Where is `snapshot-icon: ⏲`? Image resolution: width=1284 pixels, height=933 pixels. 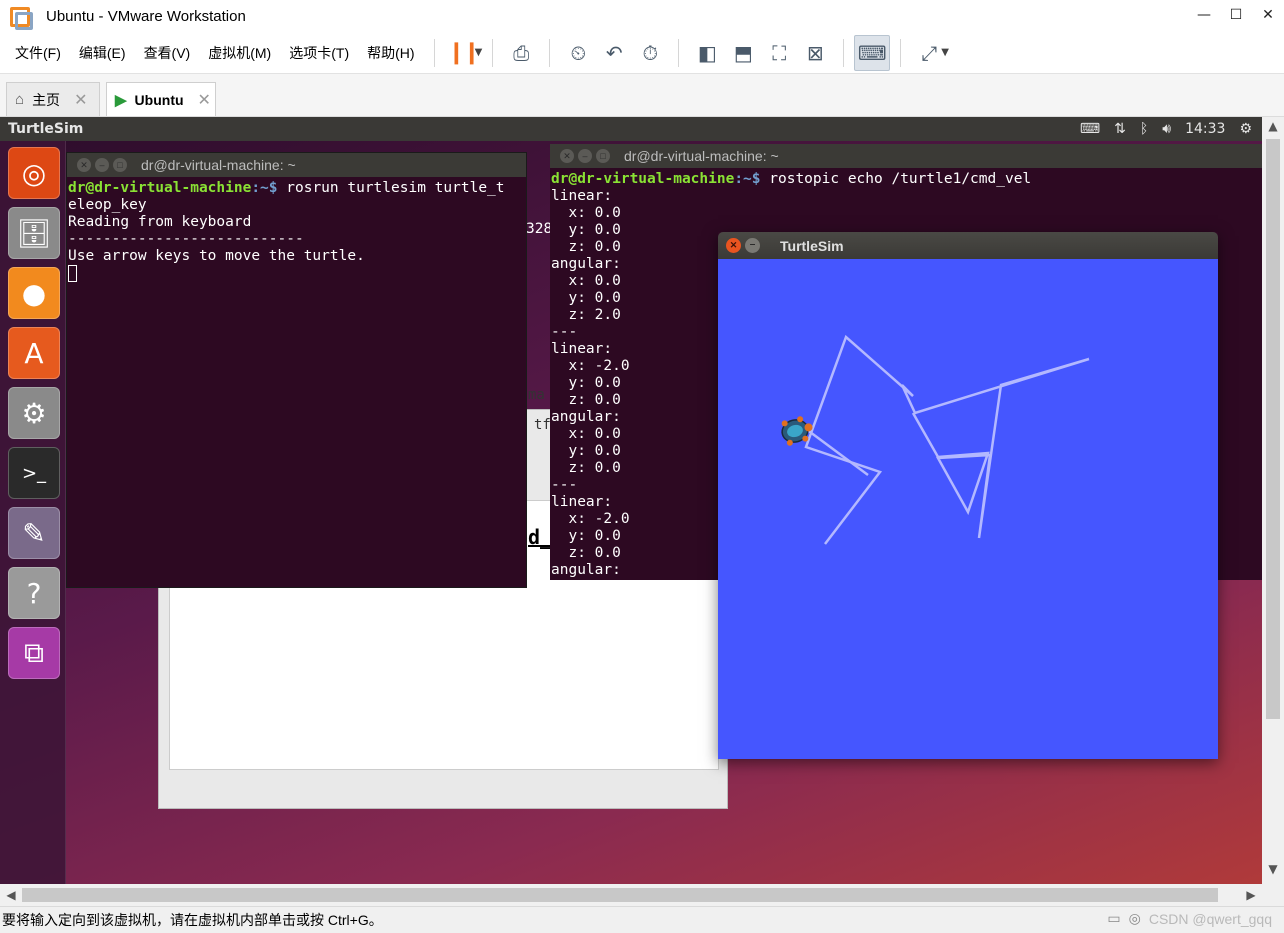
snapshot-icon: ⏲ is located at coordinates (578, 53).